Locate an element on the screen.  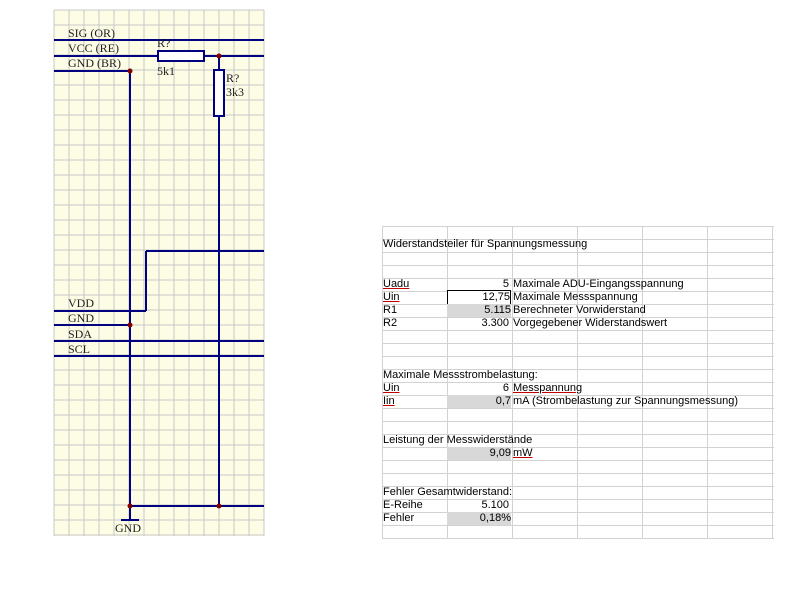
section2-title: Maximale Messstrombelastung: is located at coordinates (460, 375).